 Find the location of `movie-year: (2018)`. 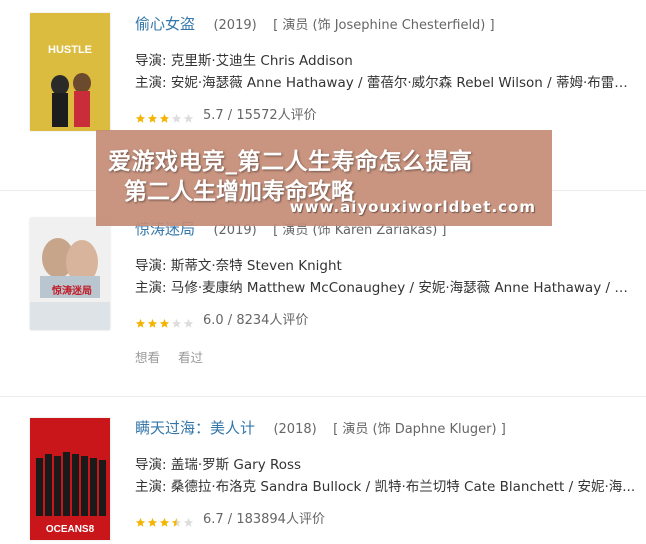

movie-year: (2018) is located at coordinates (295, 429).